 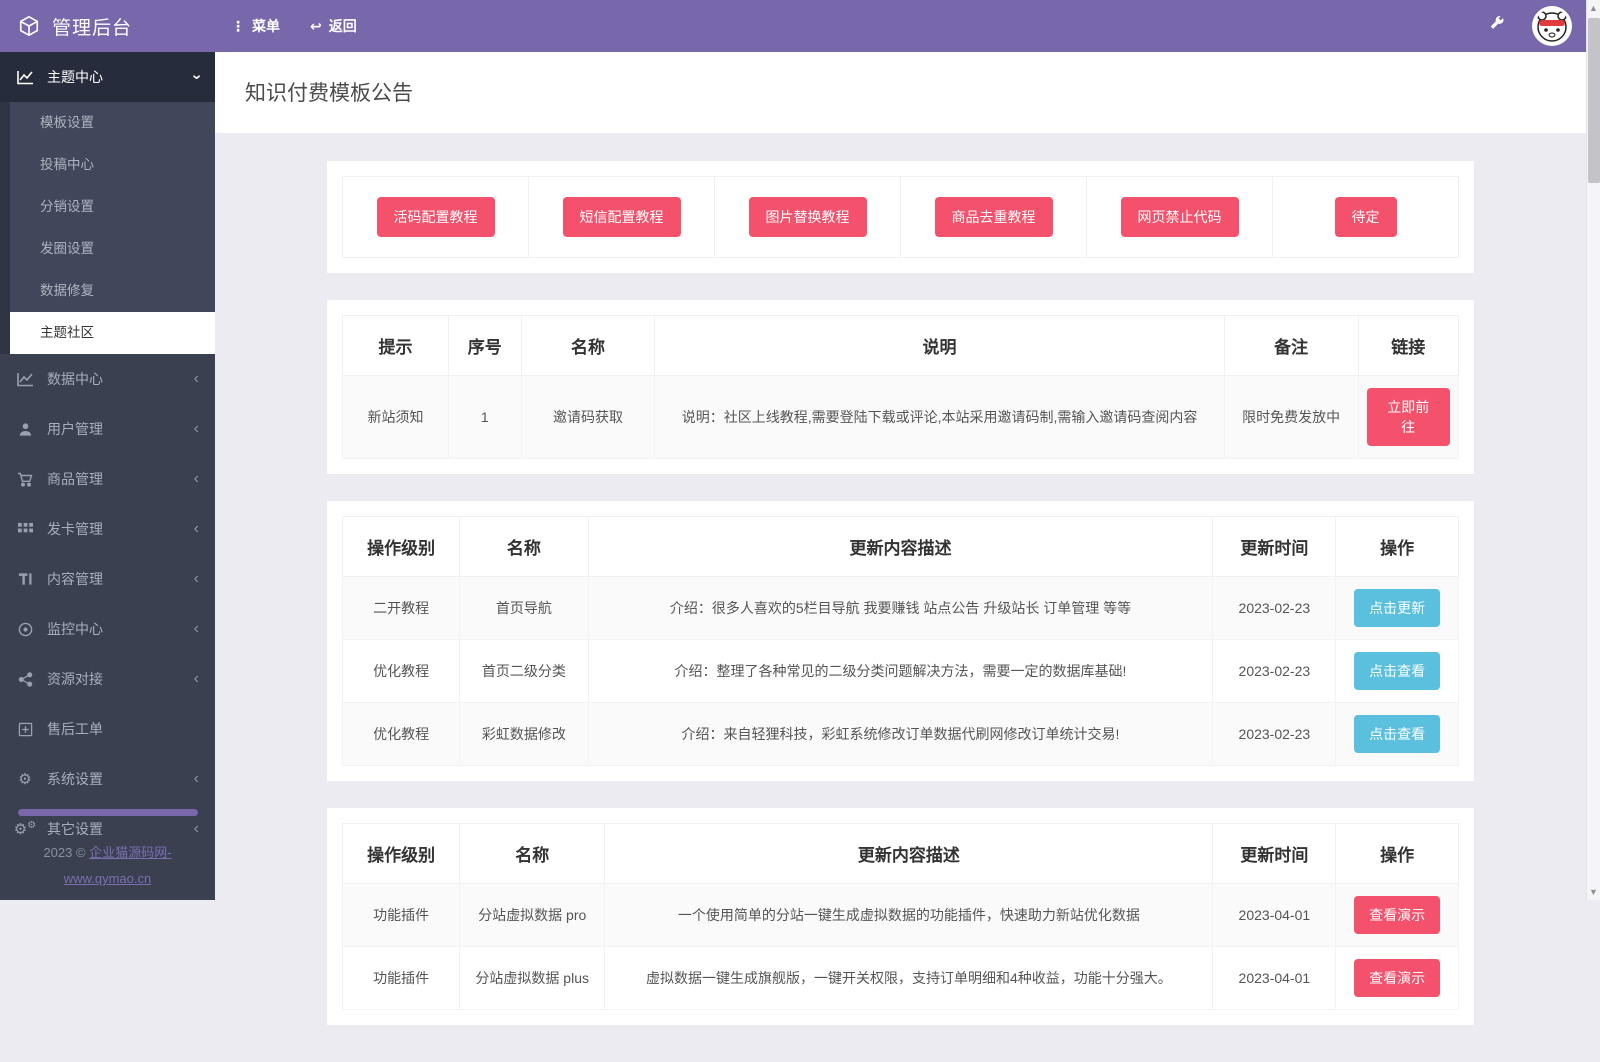 What do you see at coordinates (1366, 217) in the screenshot?
I see `tutorial-button-tbd: 待定` at bounding box center [1366, 217].